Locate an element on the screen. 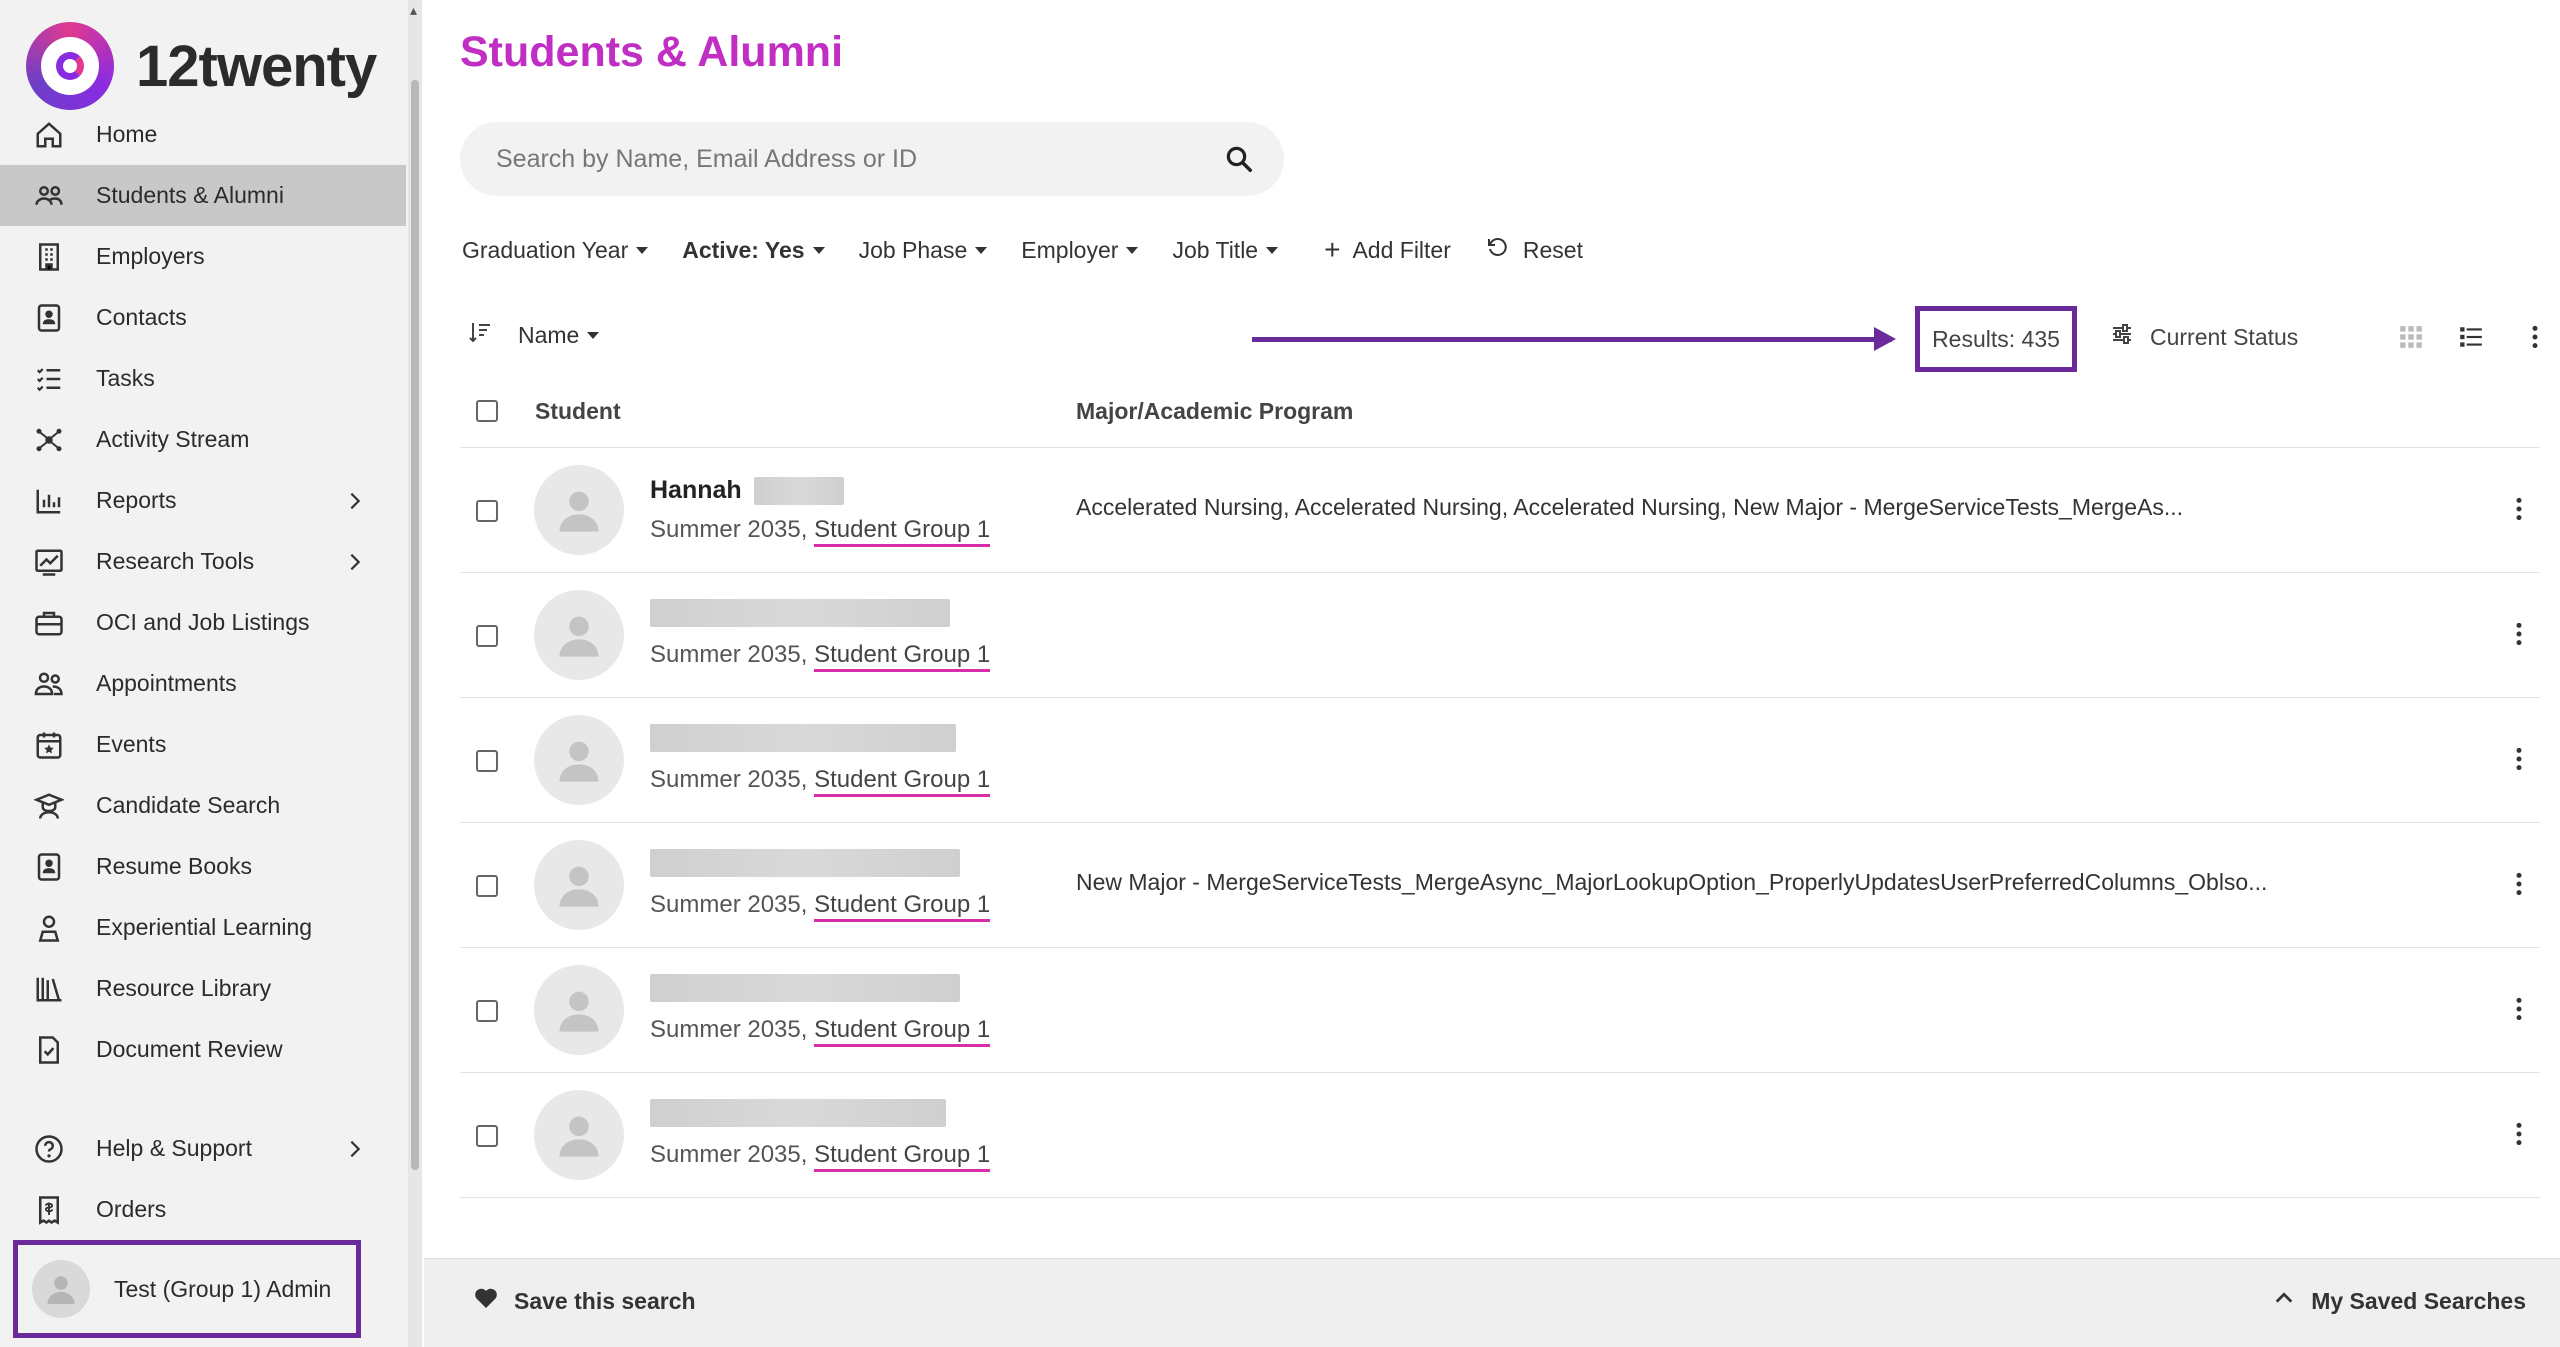  sidebar-item-appointments: Appointments is located at coordinates (203, 683).